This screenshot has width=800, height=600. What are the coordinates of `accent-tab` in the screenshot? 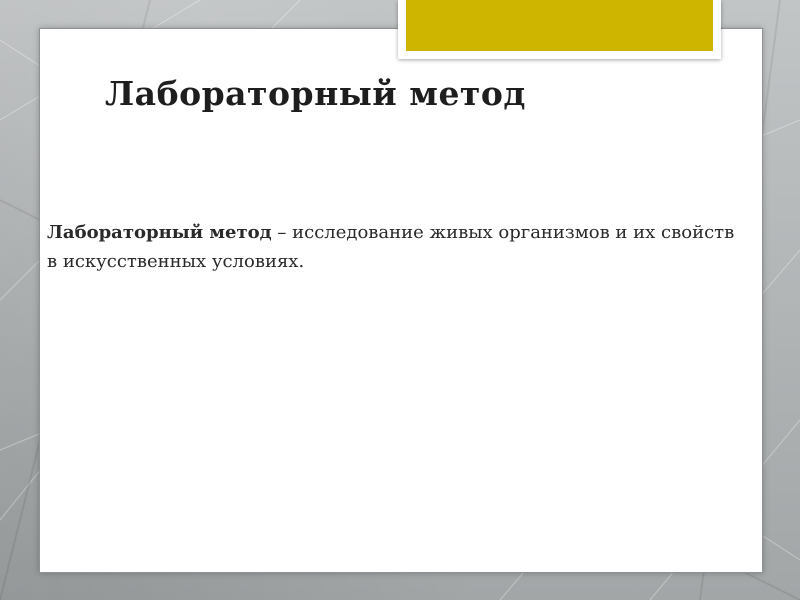 It's located at (559, 29).